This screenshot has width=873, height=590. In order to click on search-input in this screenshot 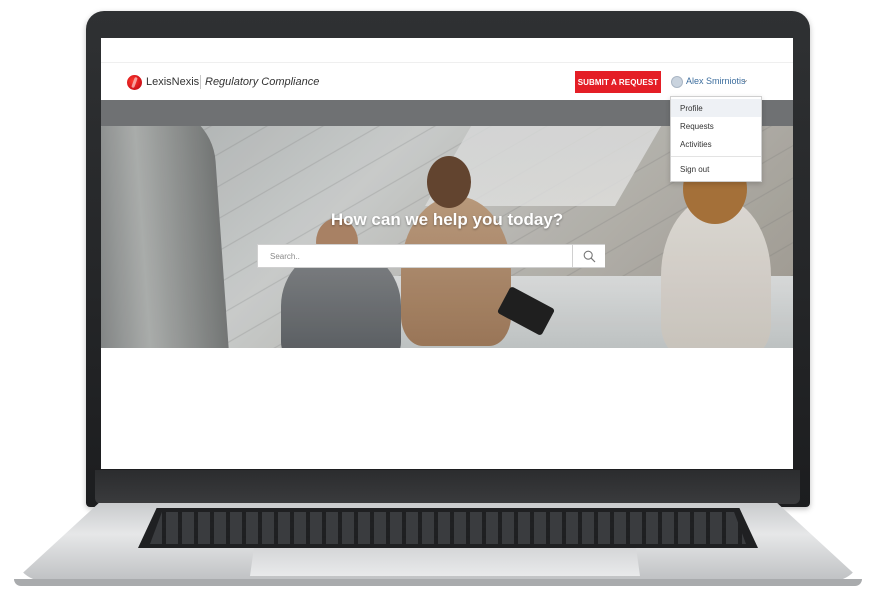, I will do `click(414, 256)`.